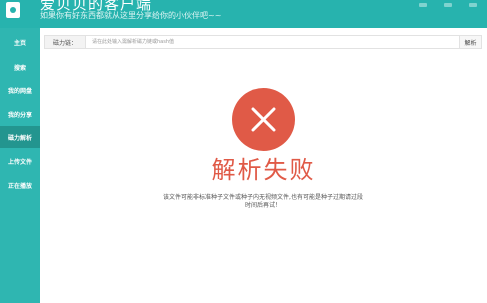 This screenshot has width=487, height=303. Describe the element at coordinates (20, 42) in the screenshot. I see `sidebar-item-home: 主页` at that location.